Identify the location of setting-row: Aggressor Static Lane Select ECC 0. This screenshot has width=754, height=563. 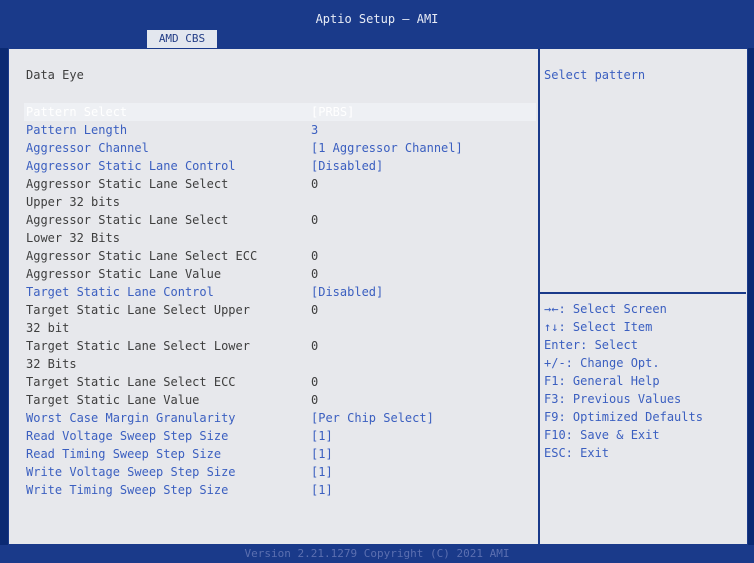
(276, 256).